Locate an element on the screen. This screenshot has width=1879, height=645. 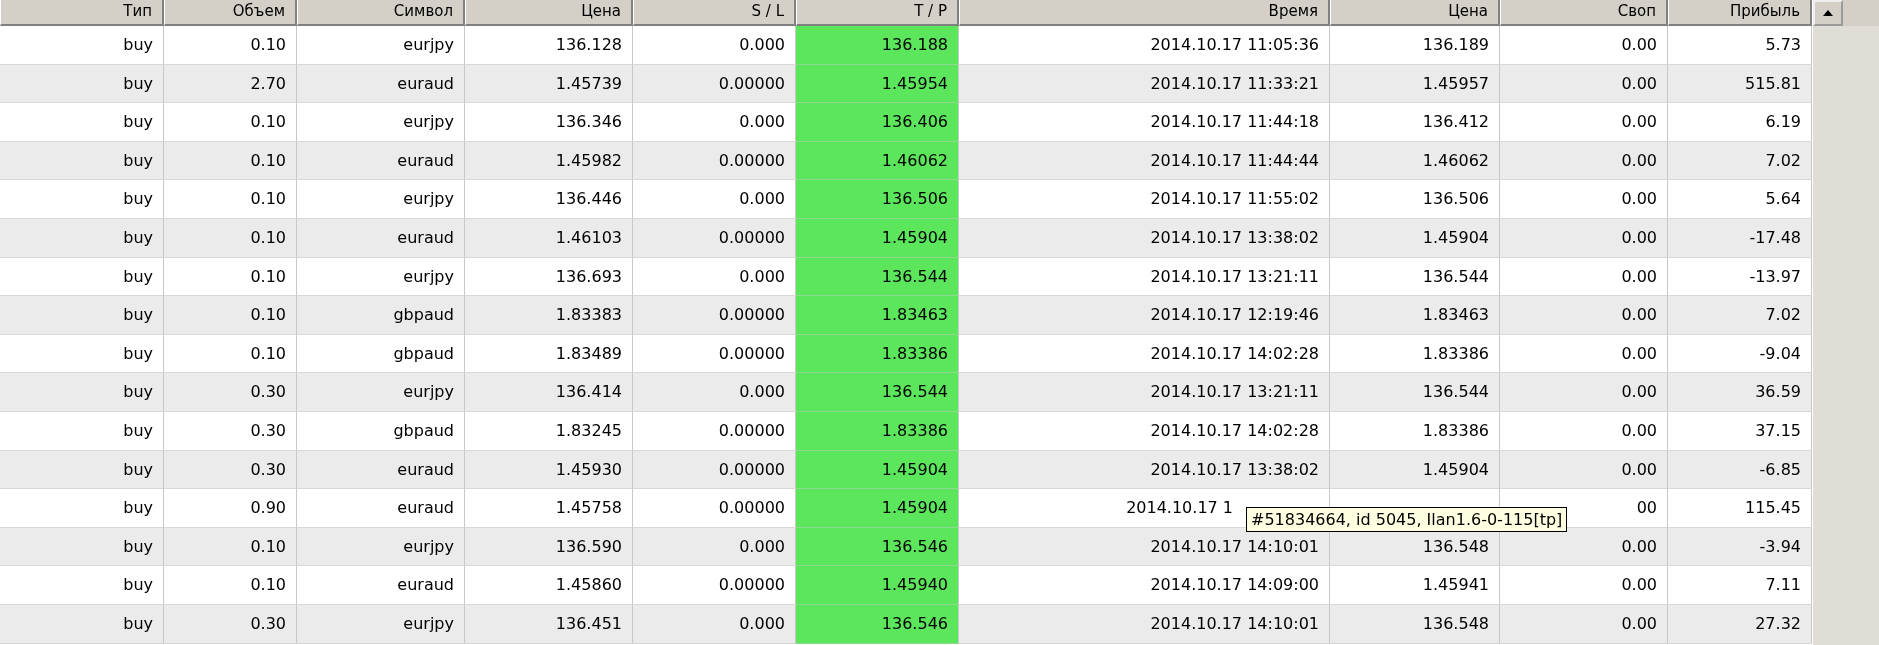
column-header: Объем is located at coordinates (230, 13).